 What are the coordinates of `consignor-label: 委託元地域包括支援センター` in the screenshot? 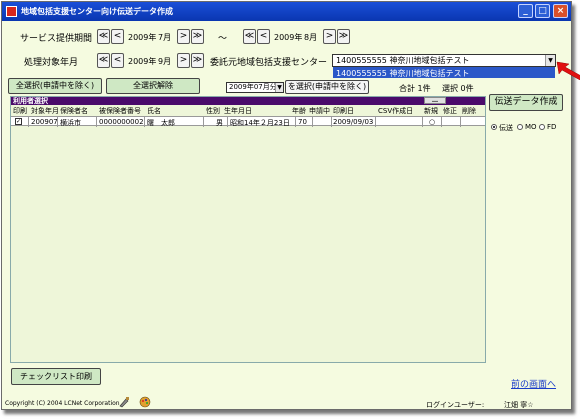 It's located at (269, 63).